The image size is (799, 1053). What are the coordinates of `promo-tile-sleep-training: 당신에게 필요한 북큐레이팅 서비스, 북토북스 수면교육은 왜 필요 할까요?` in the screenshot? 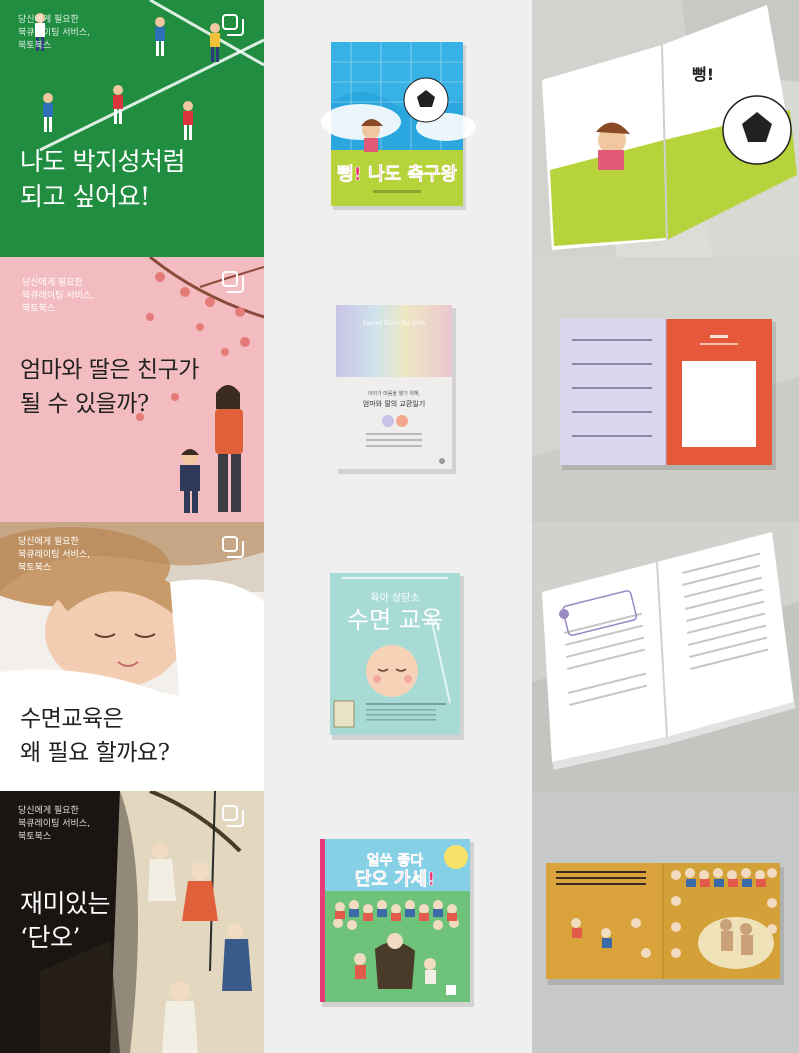 It's located at (132, 656).